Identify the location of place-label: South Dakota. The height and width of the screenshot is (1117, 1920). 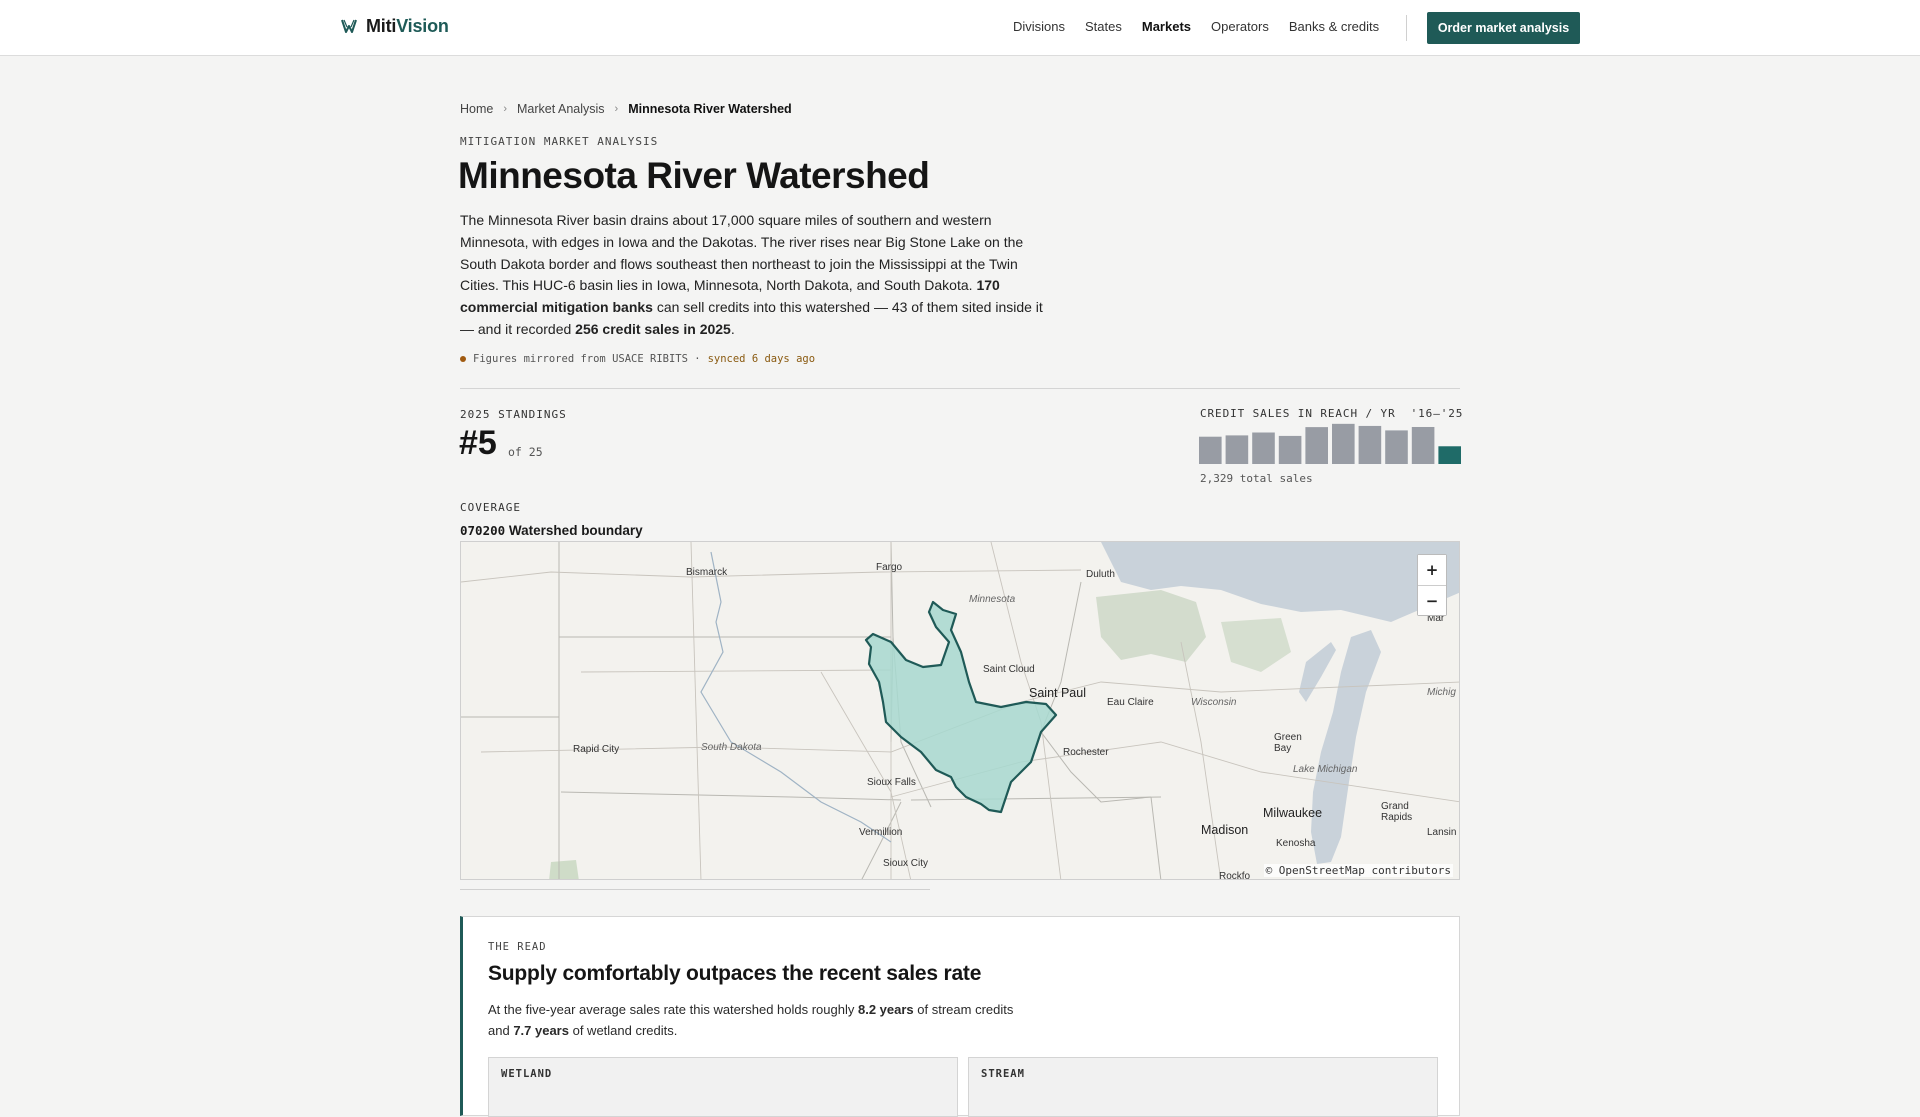
(731, 747).